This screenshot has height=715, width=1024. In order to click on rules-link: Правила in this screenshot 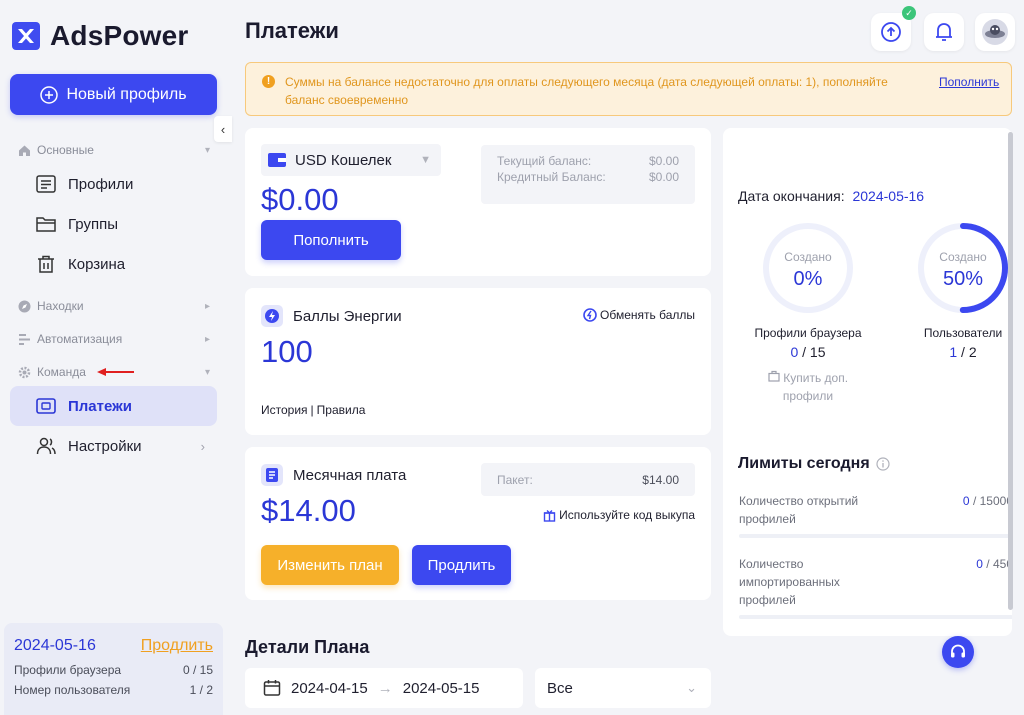, I will do `click(341, 410)`.